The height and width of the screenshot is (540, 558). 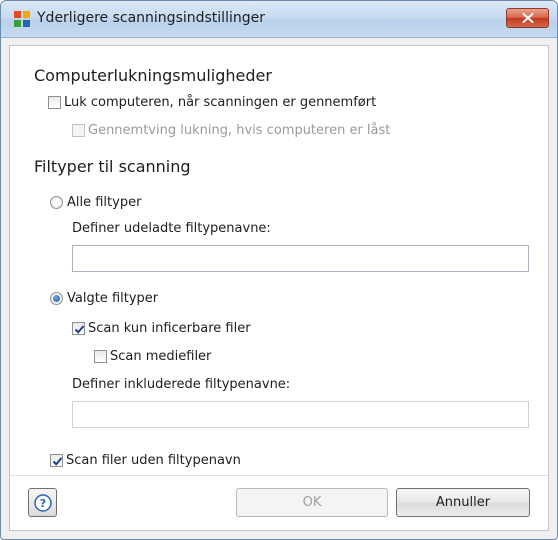 What do you see at coordinates (300, 258) in the screenshot?
I see `exclude-extensions-input` at bounding box center [300, 258].